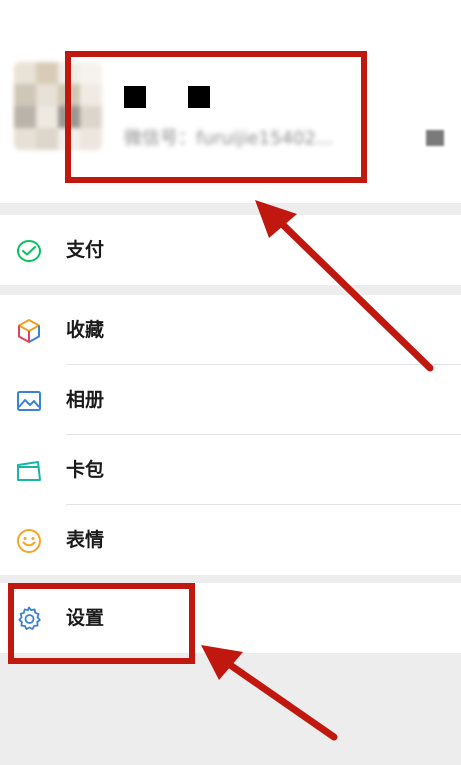 The width and height of the screenshot is (461, 765). Describe the element at coordinates (29, 471) in the screenshot. I see `card-wallet-icon` at that location.